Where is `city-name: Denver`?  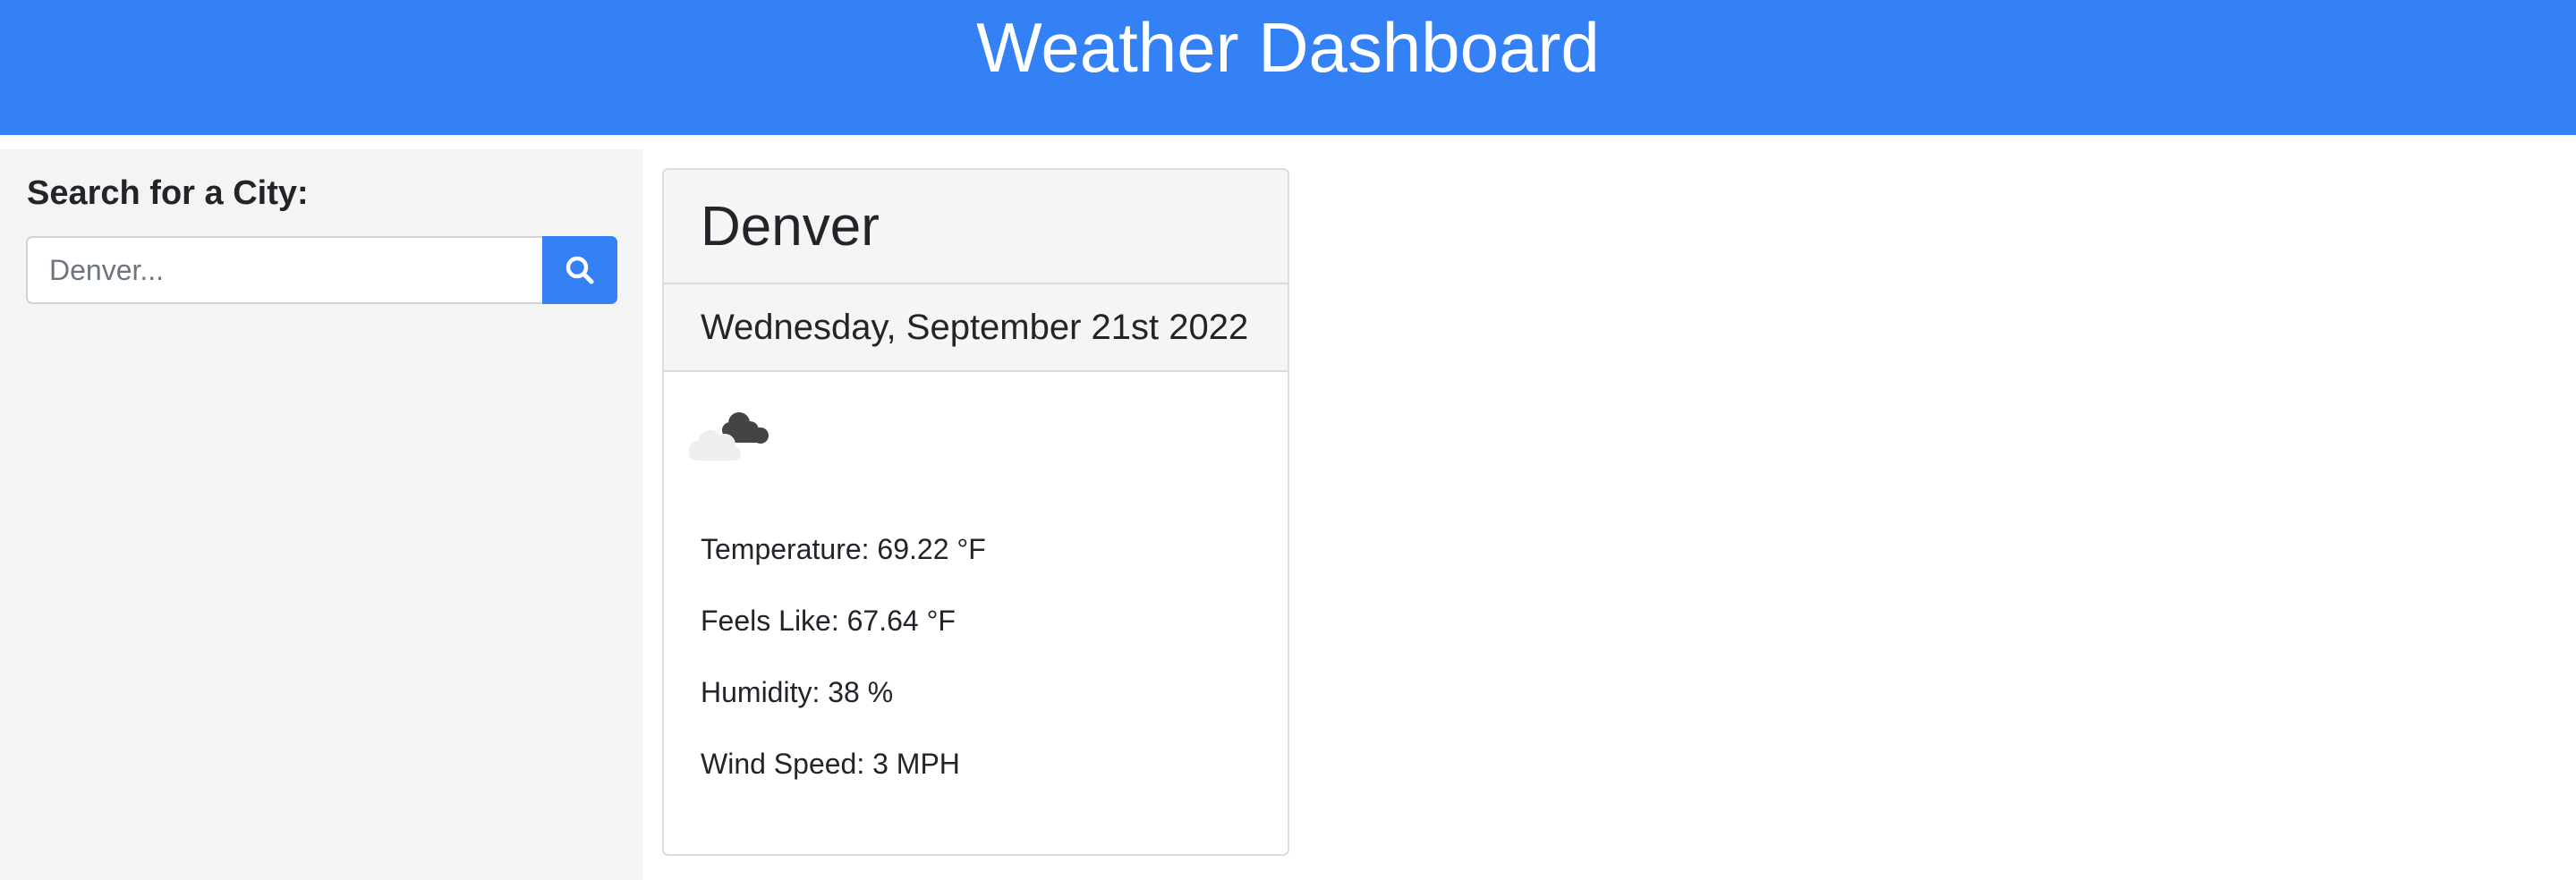
city-name: Denver is located at coordinates (790, 226).